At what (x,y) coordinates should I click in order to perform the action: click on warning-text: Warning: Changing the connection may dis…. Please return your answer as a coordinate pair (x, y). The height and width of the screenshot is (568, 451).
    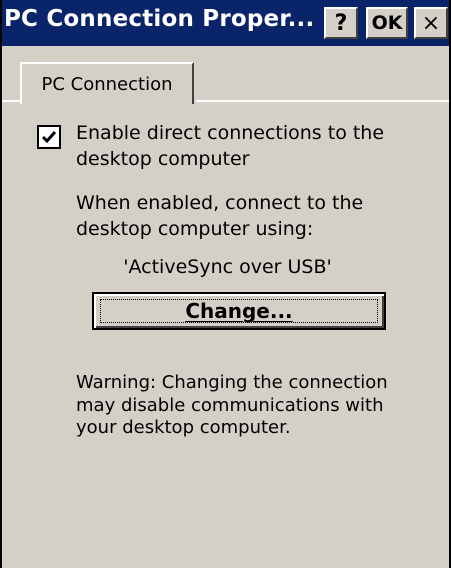
    Looking at the image, I should click on (232, 405).